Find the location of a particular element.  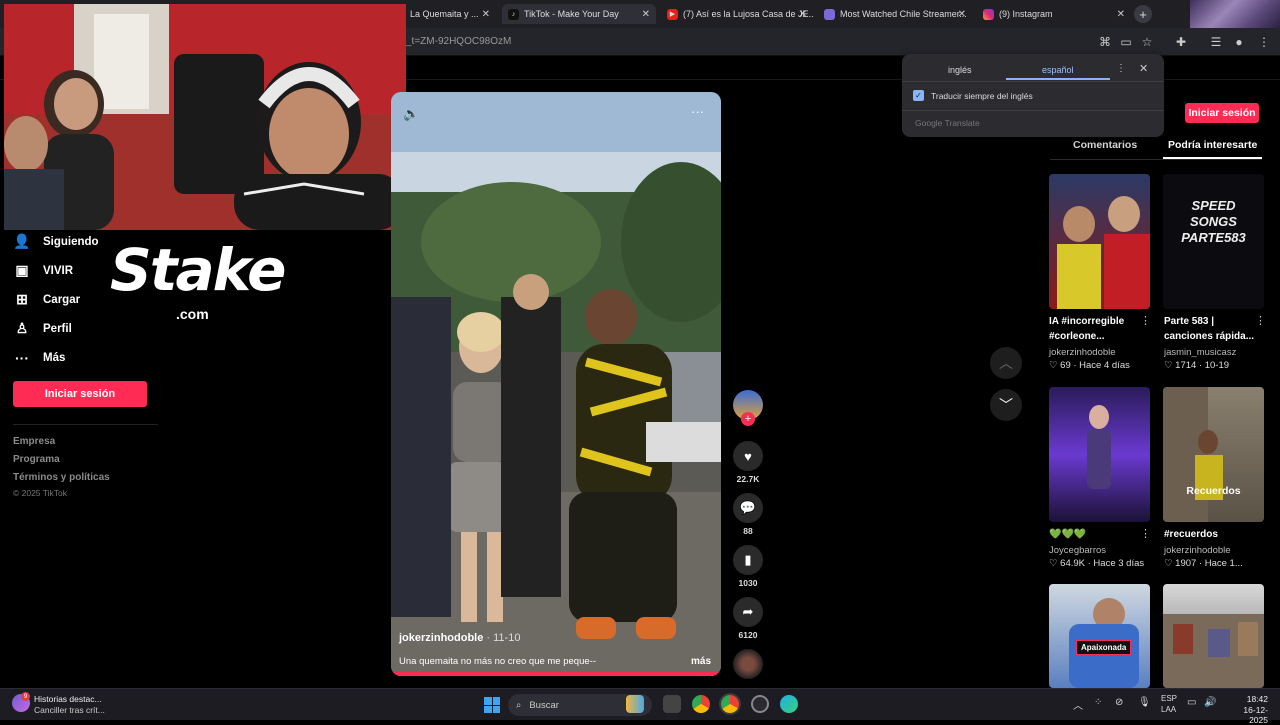

tray-overflow-icon: ︿ is located at coordinates (1078, 704).